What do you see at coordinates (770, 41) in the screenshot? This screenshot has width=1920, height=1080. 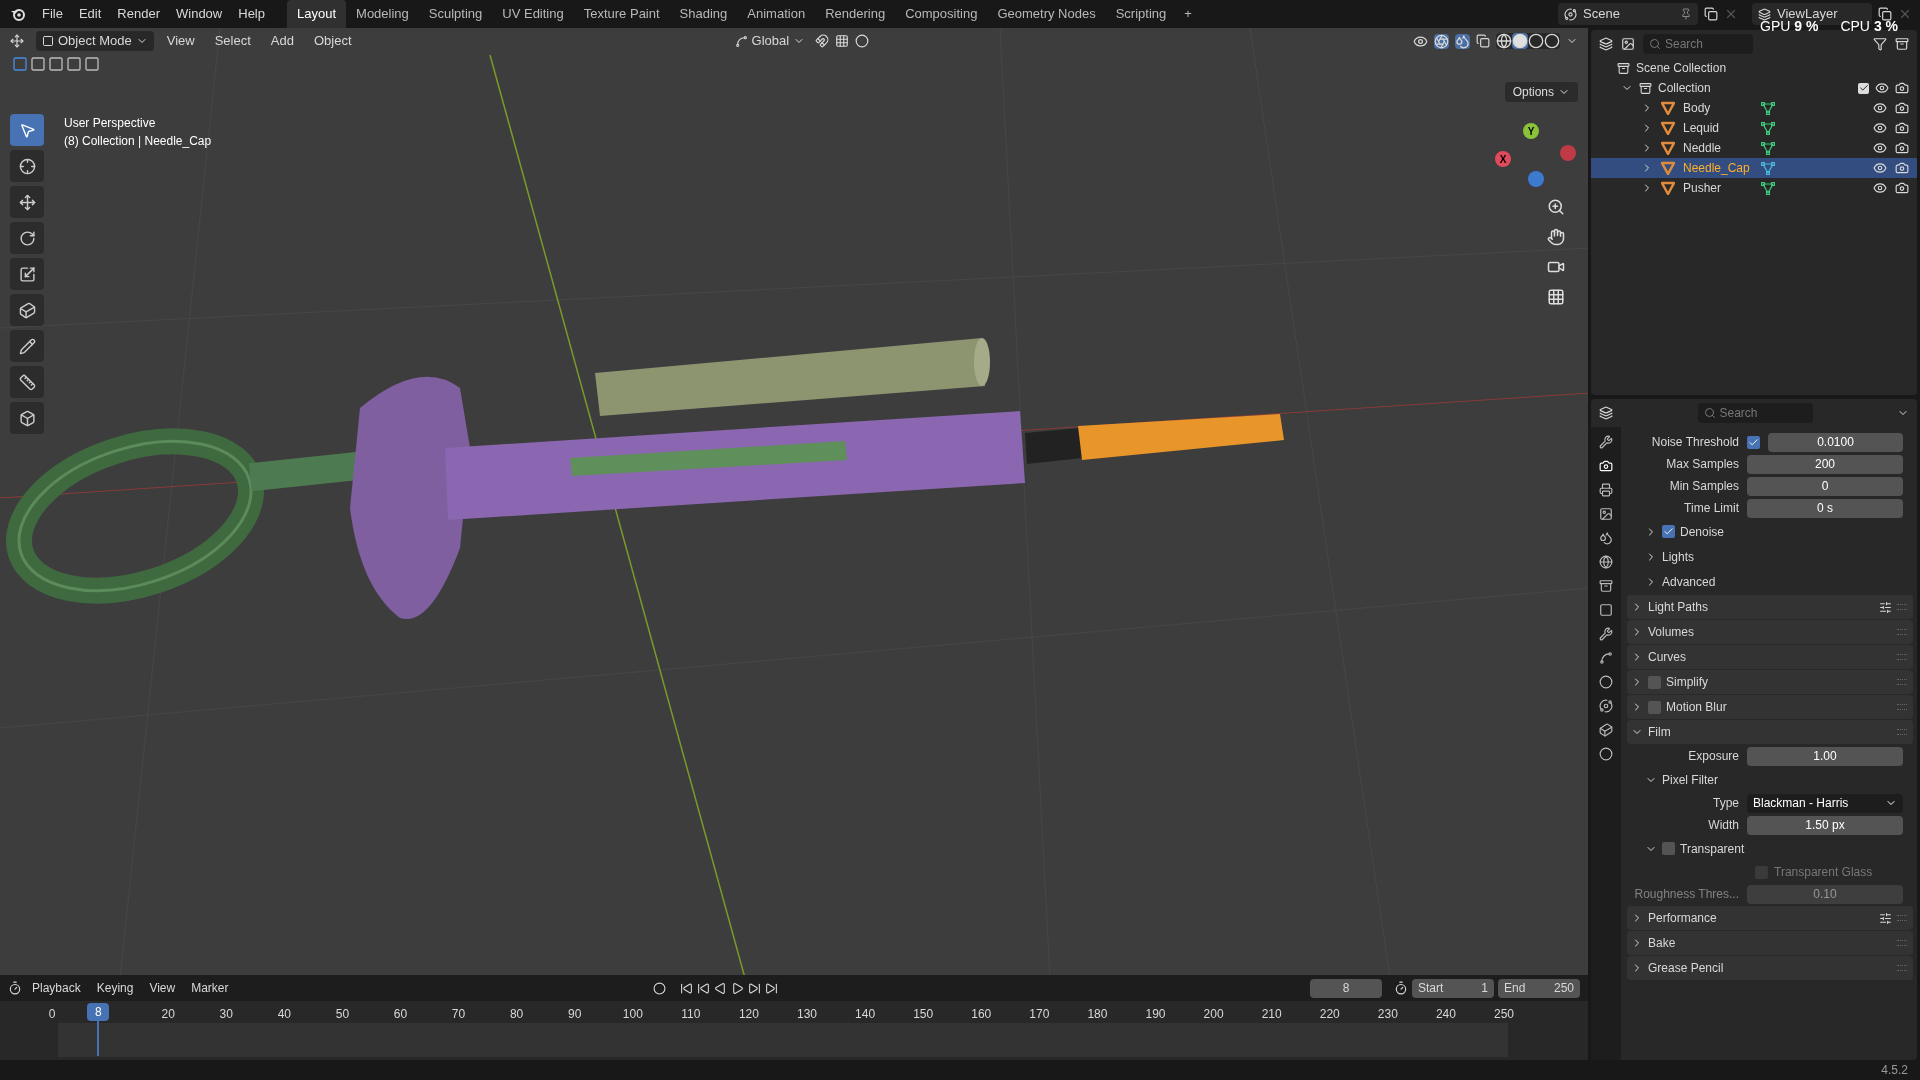 I see `orientation-dropdown: Global` at bounding box center [770, 41].